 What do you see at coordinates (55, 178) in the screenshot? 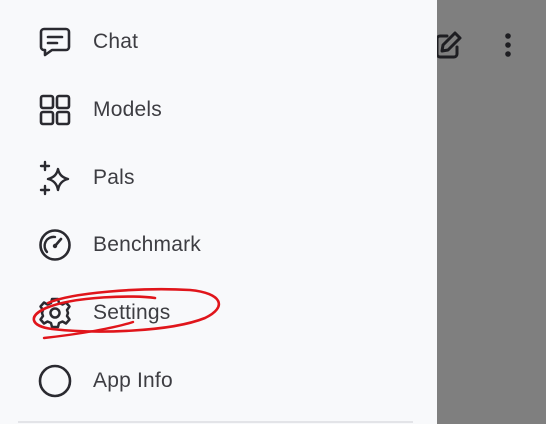
I see `sparkles-icon` at bounding box center [55, 178].